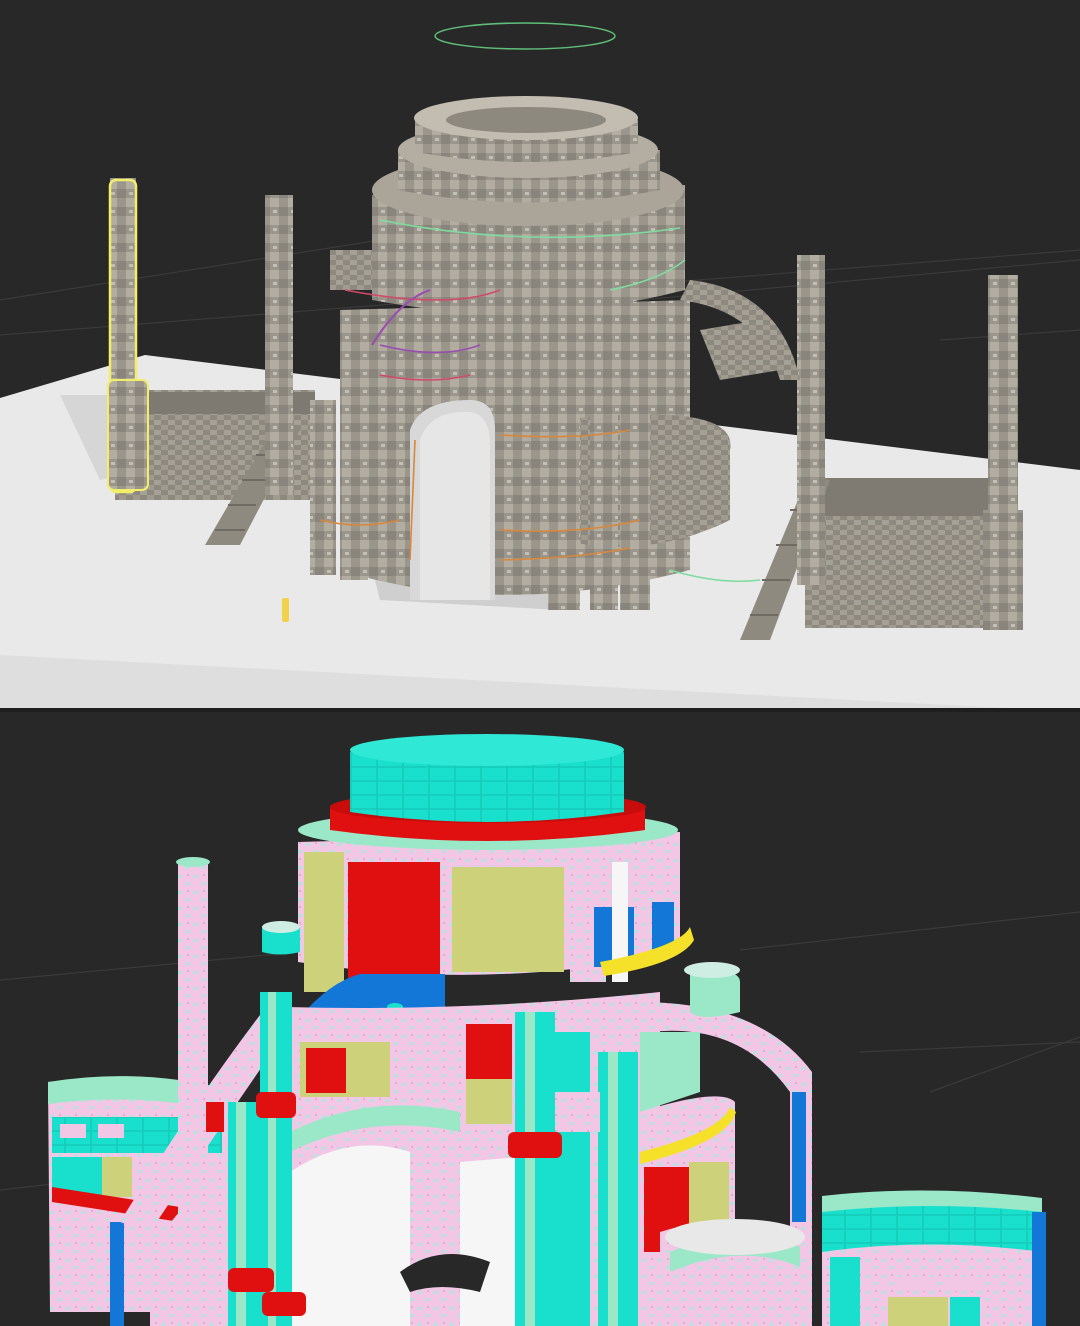 Image resolution: width=1080 pixels, height=1326 pixels. Describe the element at coordinates (934, 1258) in the screenshot. I see `right-wall-ids` at that location.